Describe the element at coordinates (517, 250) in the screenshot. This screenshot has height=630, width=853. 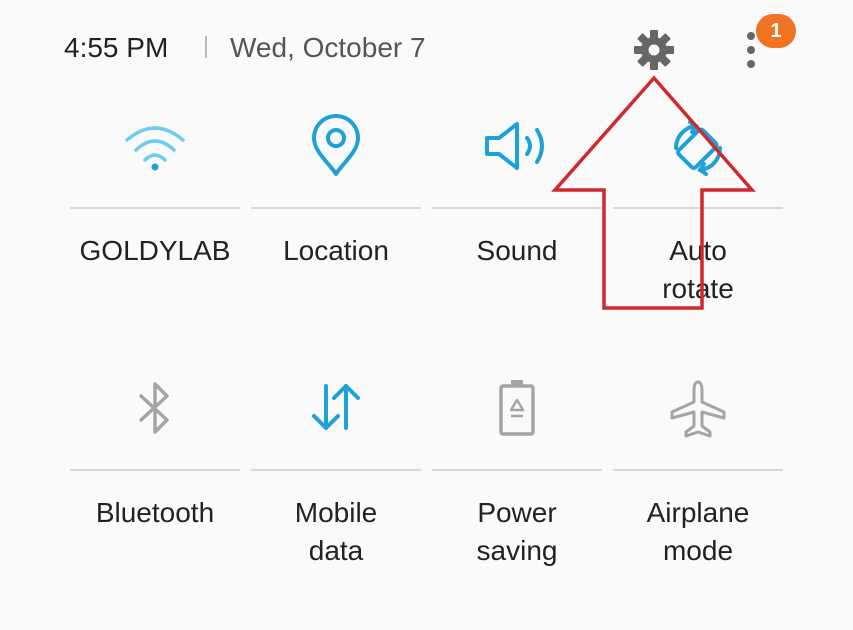
I see `tile-label: Sound` at that location.